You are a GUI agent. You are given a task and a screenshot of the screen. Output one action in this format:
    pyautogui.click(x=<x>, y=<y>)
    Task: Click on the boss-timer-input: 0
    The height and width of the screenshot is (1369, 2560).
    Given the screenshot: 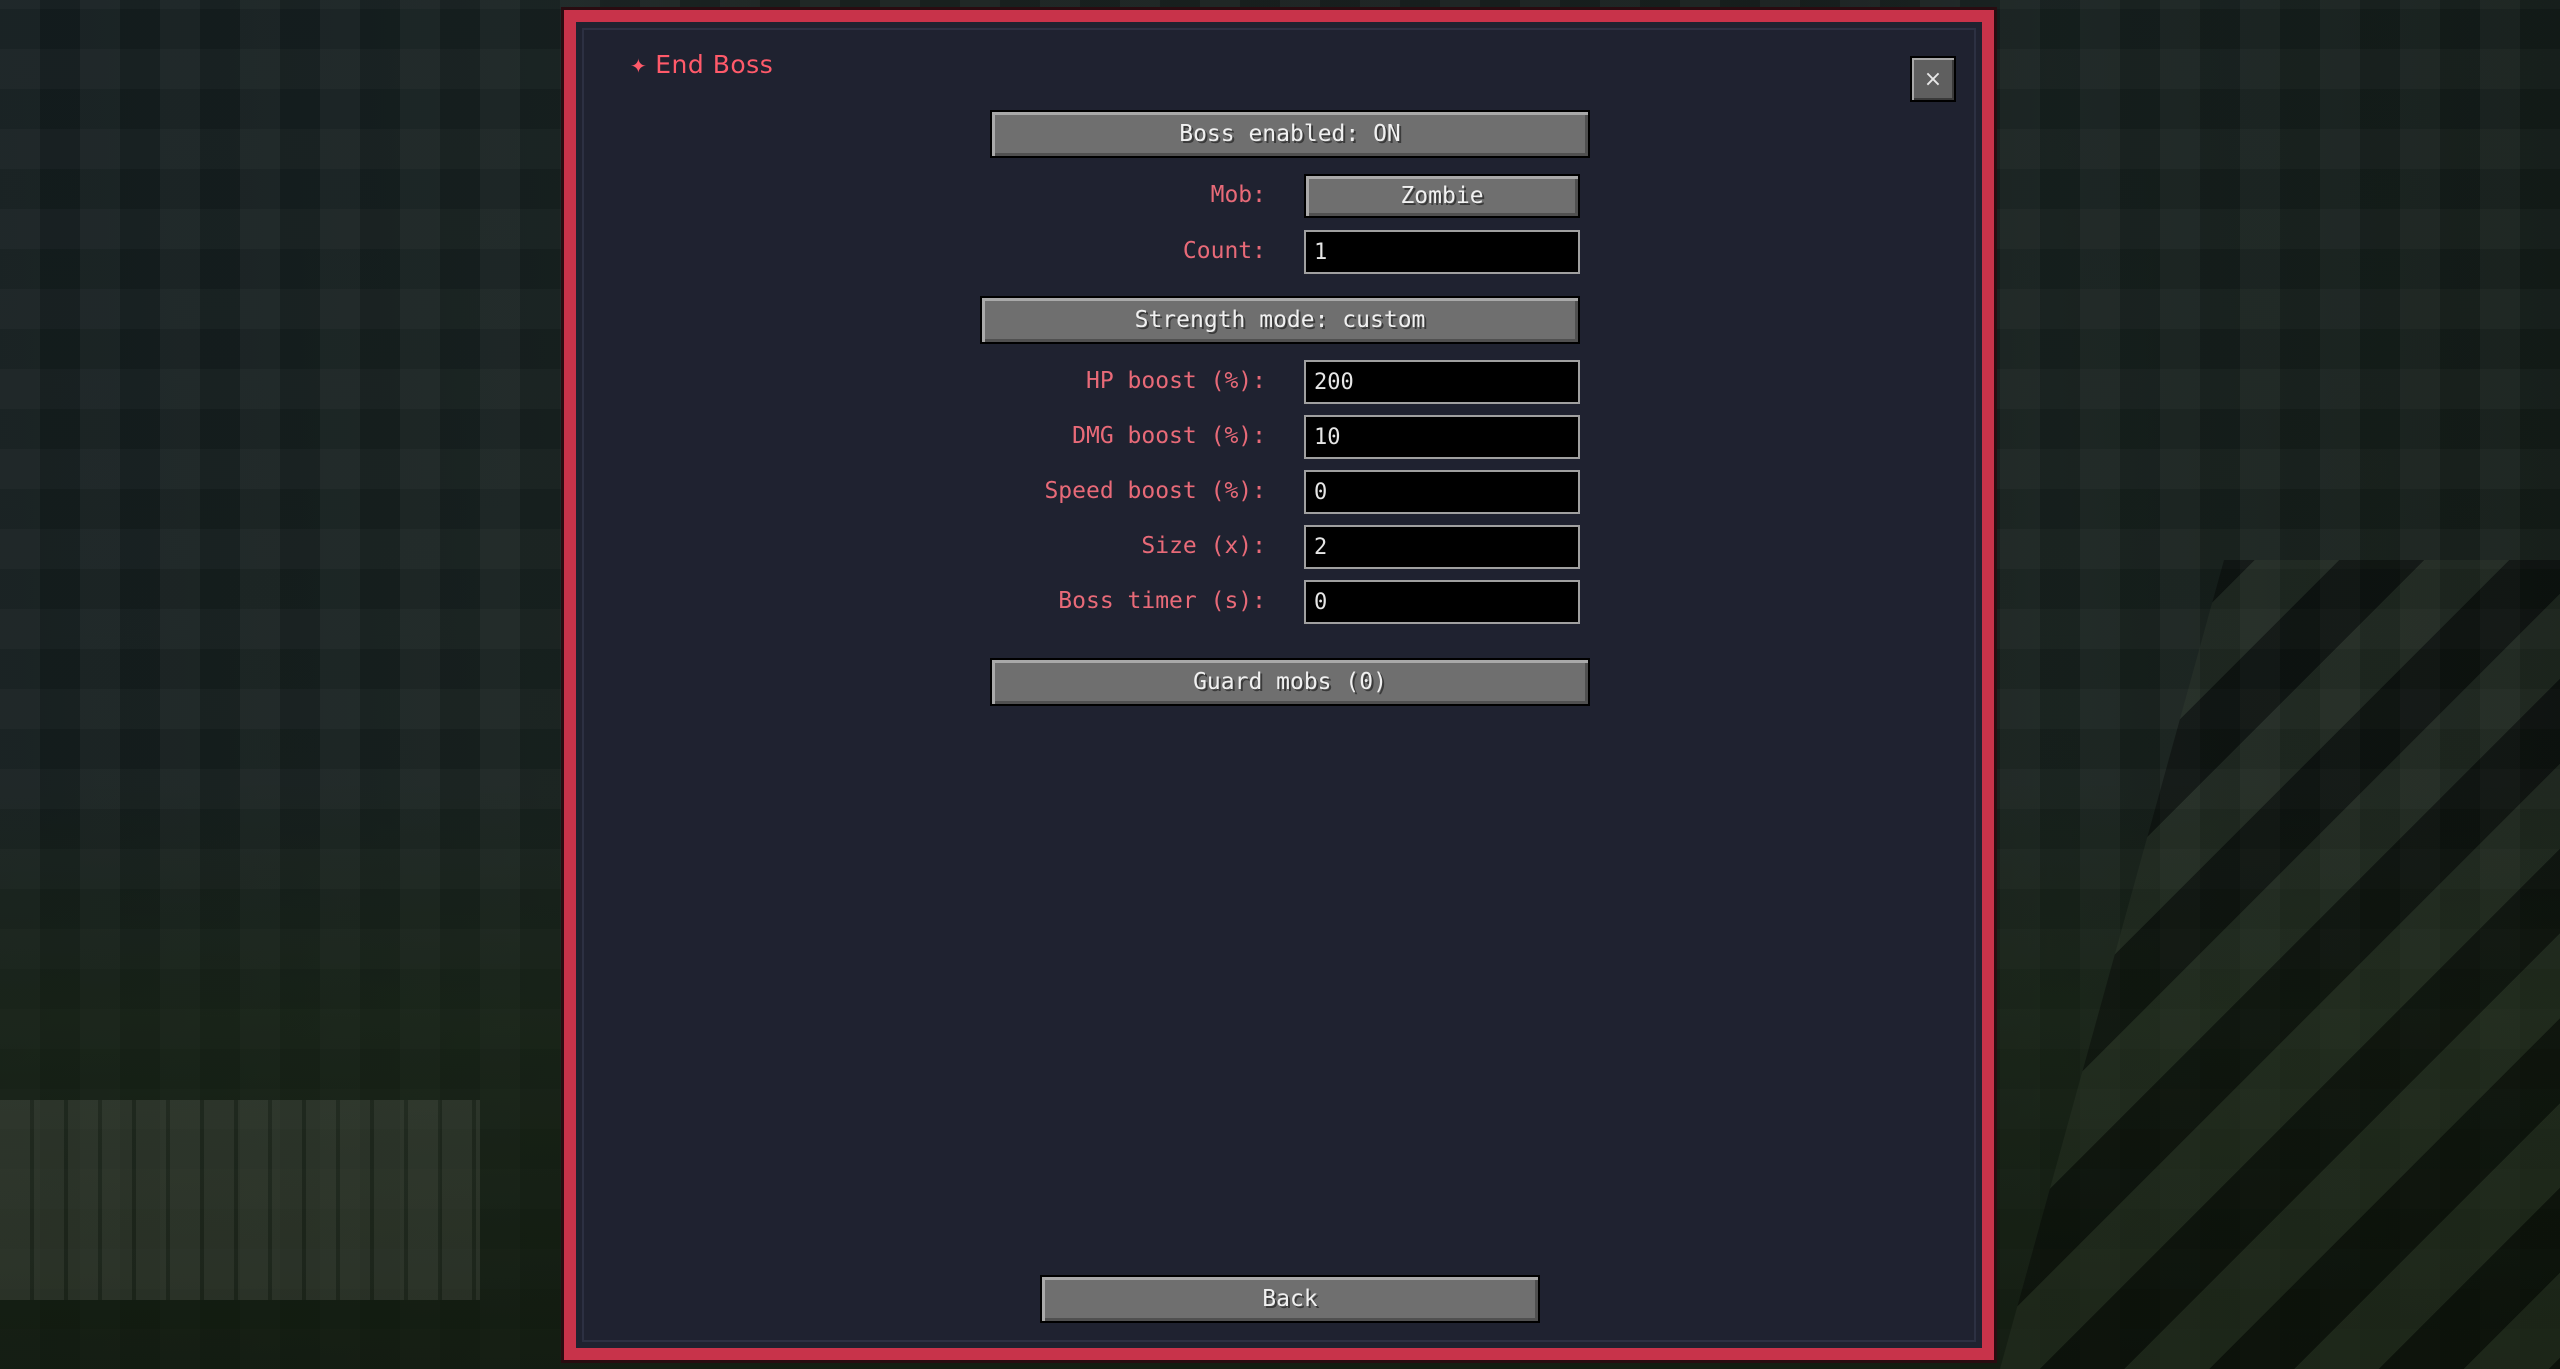 What is the action you would take?
    pyautogui.click(x=1442, y=602)
    